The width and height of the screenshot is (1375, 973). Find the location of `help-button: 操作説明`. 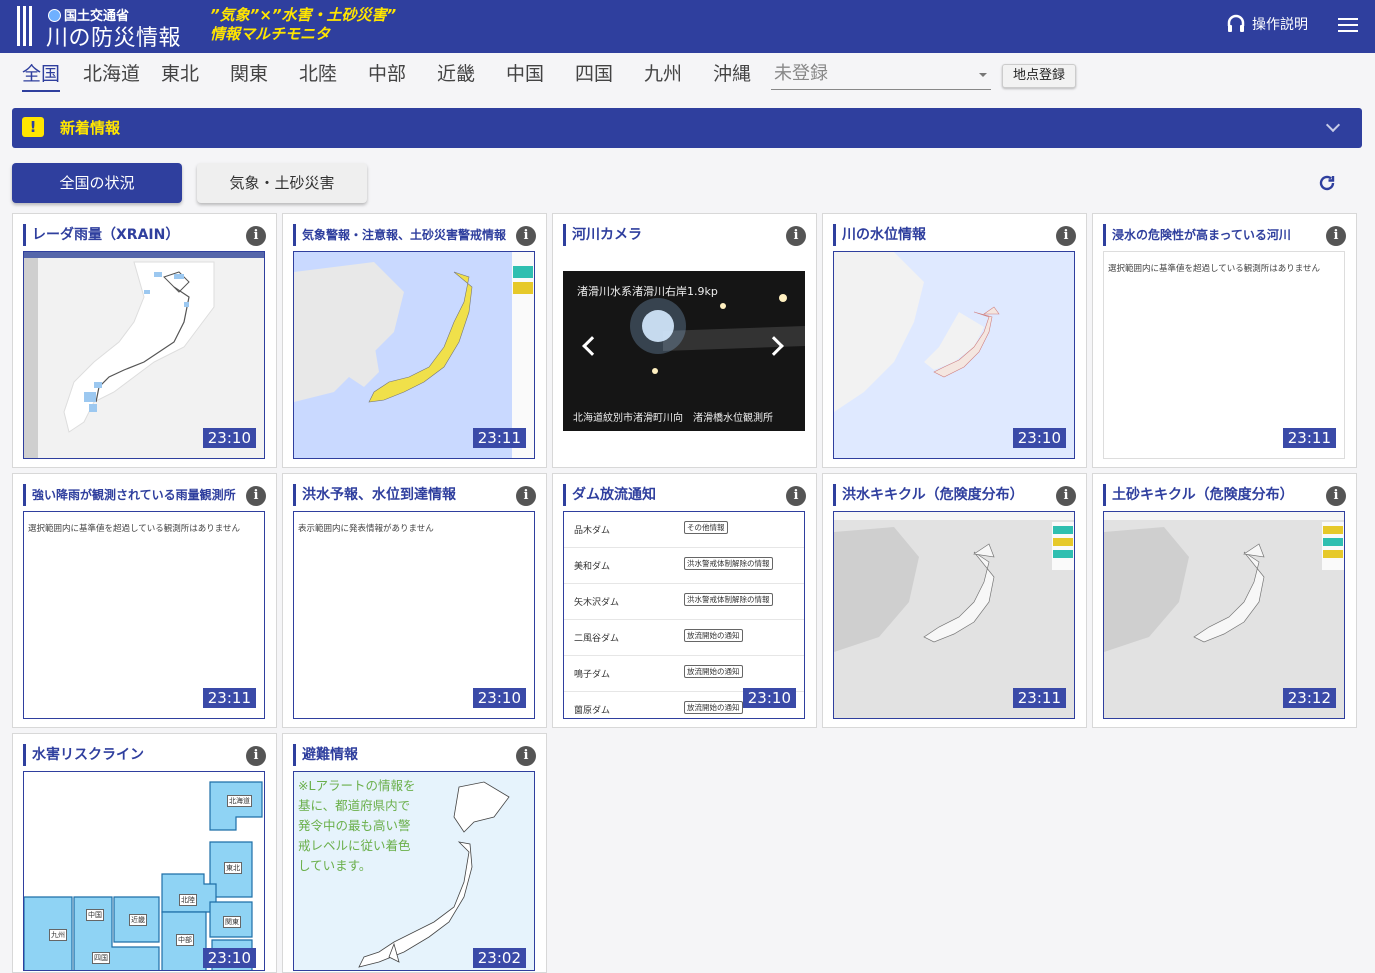

help-button: 操作説明 is located at coordinates (1267, 24).